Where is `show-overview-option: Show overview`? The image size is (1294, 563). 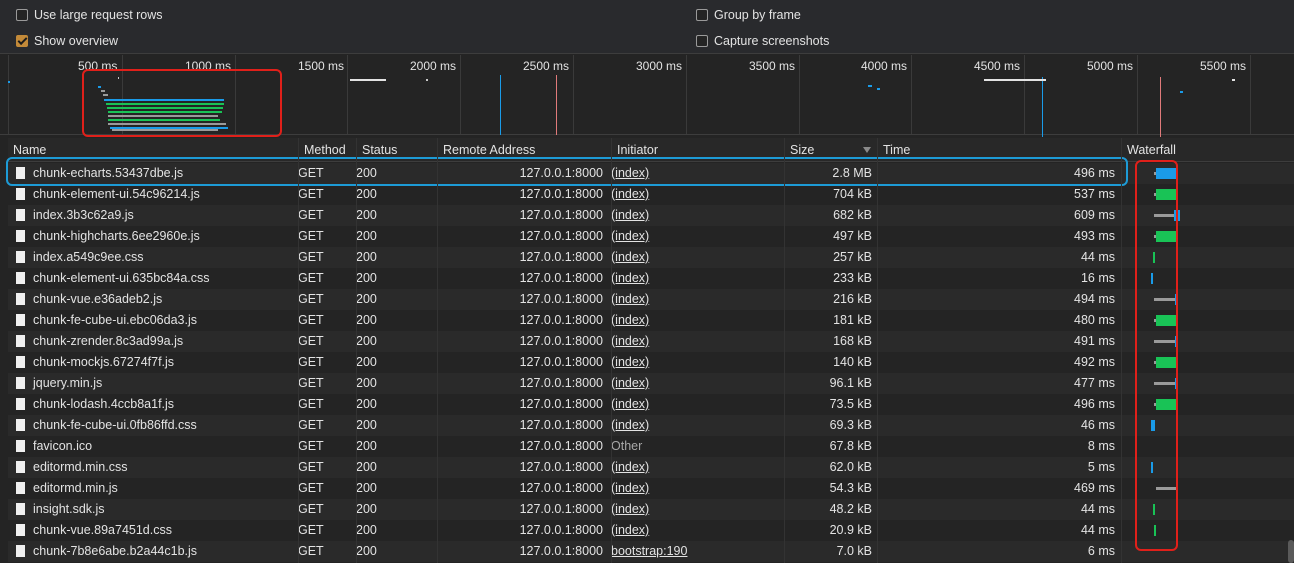
show-overview-option: Show overview is located at coordinates (67, 41).